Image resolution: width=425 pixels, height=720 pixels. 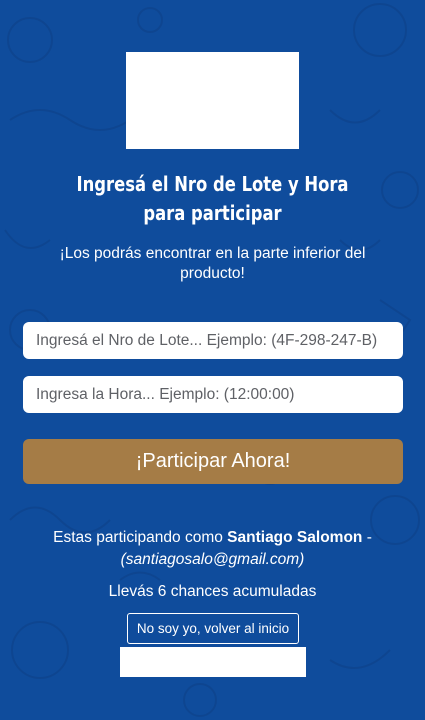 I want to click on participate-now-button: ¡Participar Ahora!, so click(x=213, y=461).